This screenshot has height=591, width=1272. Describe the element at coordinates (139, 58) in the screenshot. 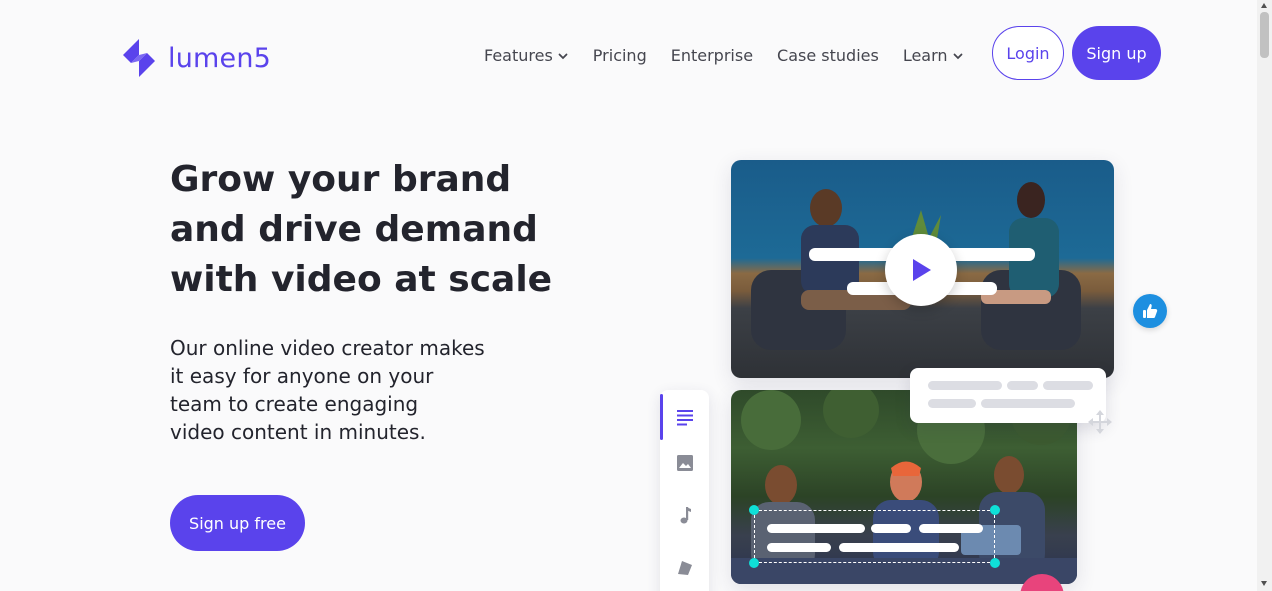

I see `lumen5-logo-icon` at that location.